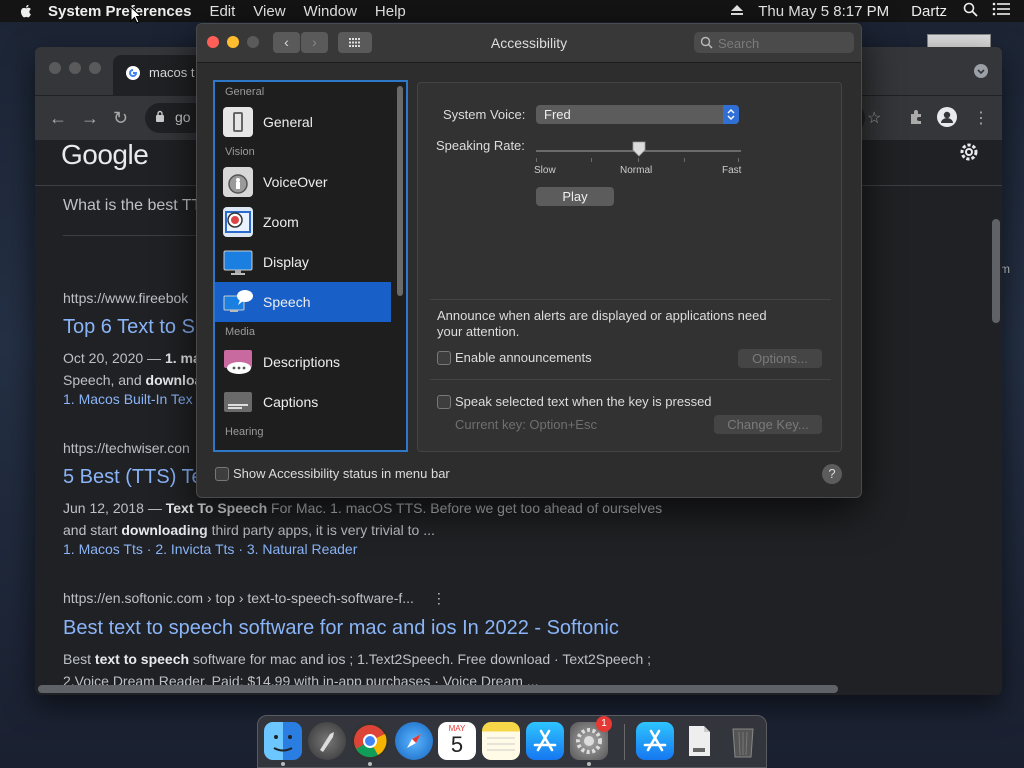  What do you see at coordinates (981, 118) in the screenshot?
I see `chrome-menu-icon: ⋮` at bounding box center [981, 118].